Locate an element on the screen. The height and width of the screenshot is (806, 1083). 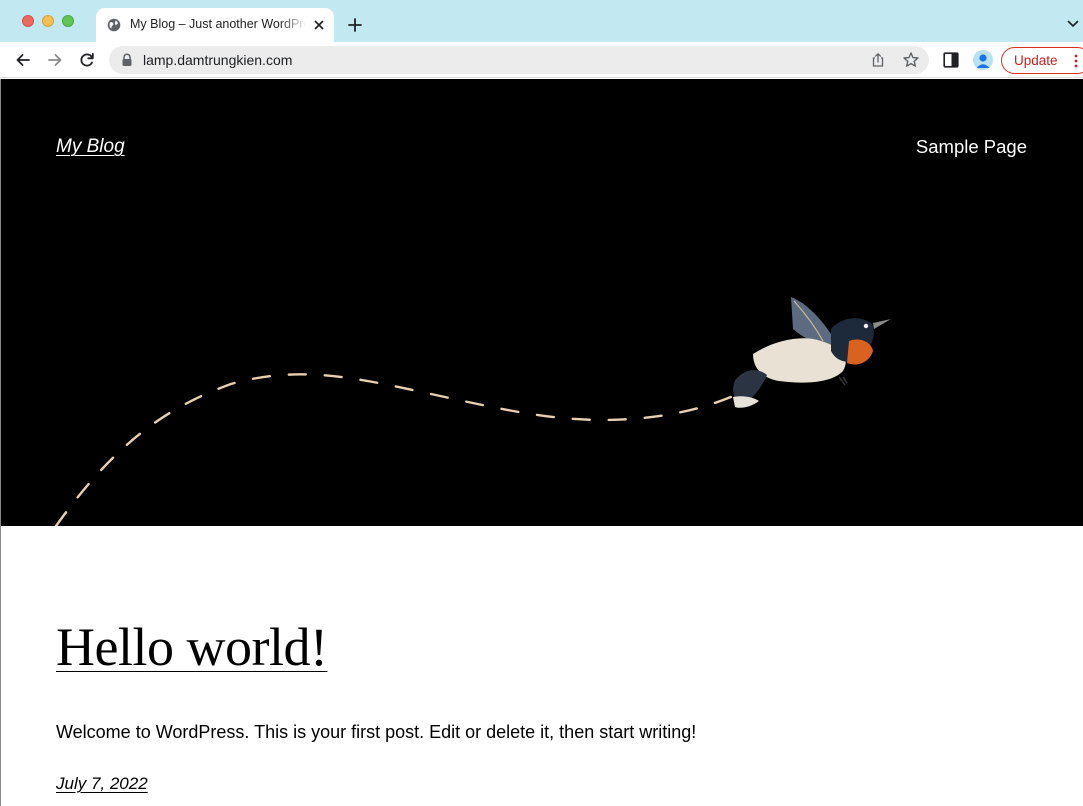
address-bar: lamp.damtrungkien.com is located at coordinates (519, 60).